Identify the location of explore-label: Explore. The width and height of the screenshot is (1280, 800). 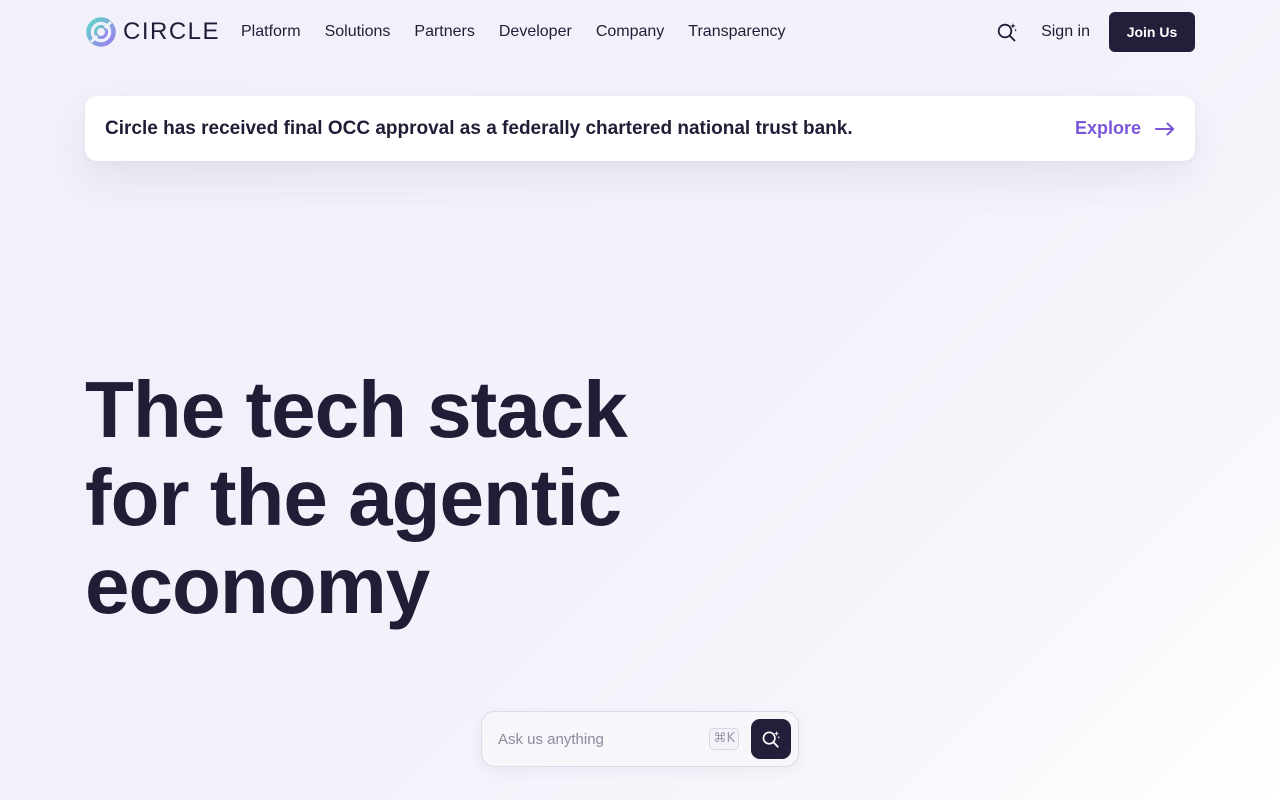
(1107, 128).